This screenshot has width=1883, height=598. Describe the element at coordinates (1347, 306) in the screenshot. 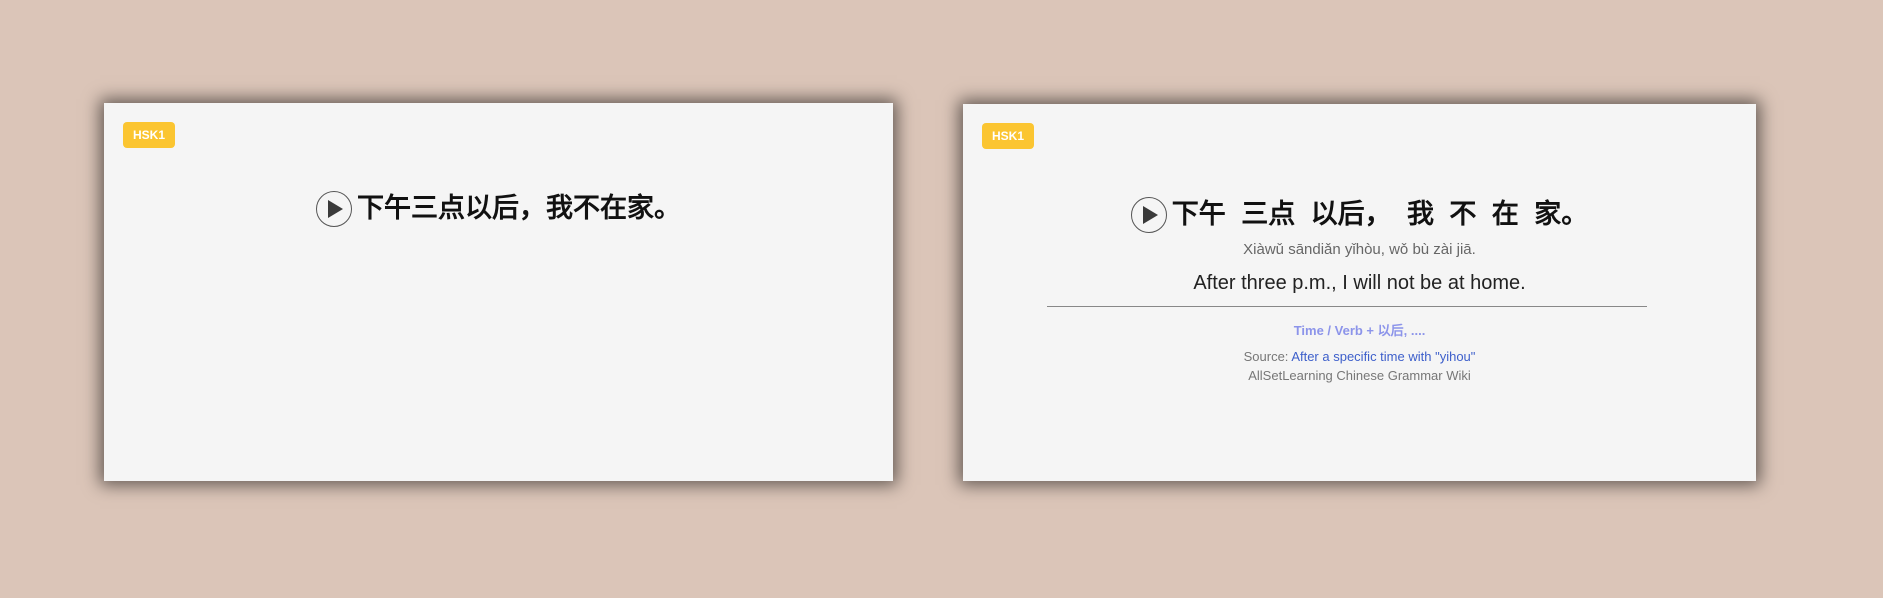

I see `divider` at that location.